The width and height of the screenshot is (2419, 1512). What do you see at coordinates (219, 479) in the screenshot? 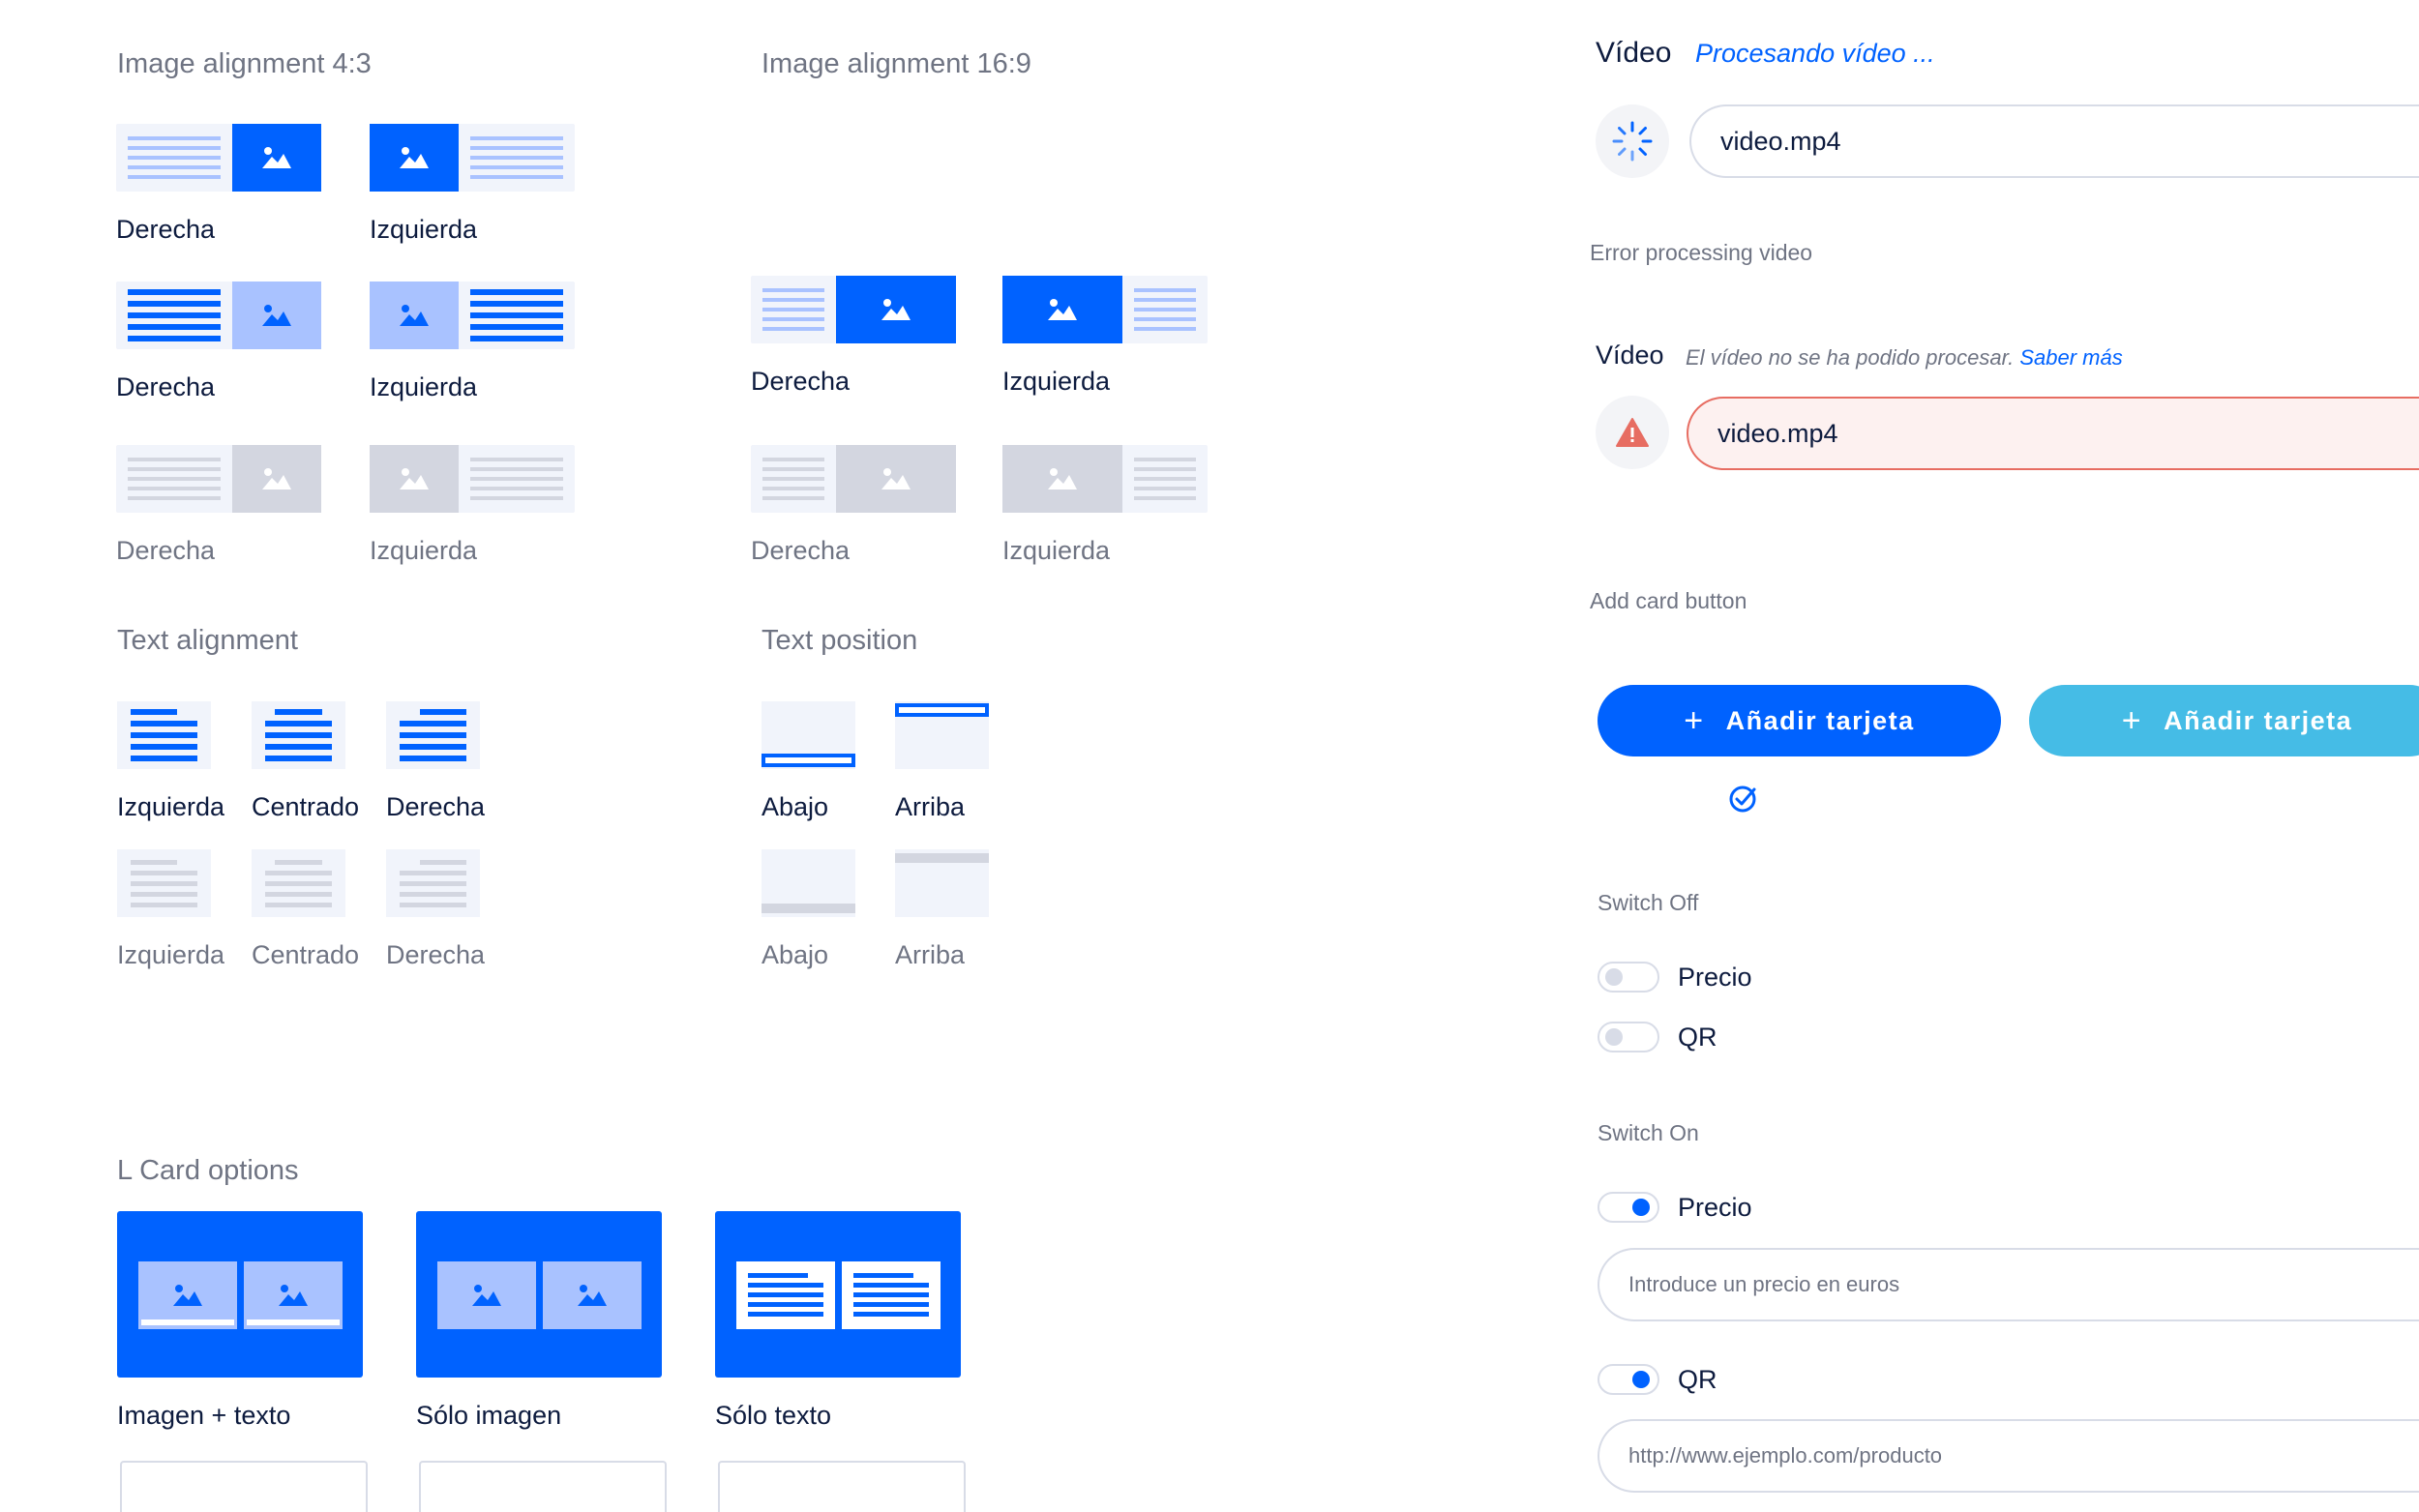
I see `image-align-43-right-disabled` at bounding box center [219, 479].